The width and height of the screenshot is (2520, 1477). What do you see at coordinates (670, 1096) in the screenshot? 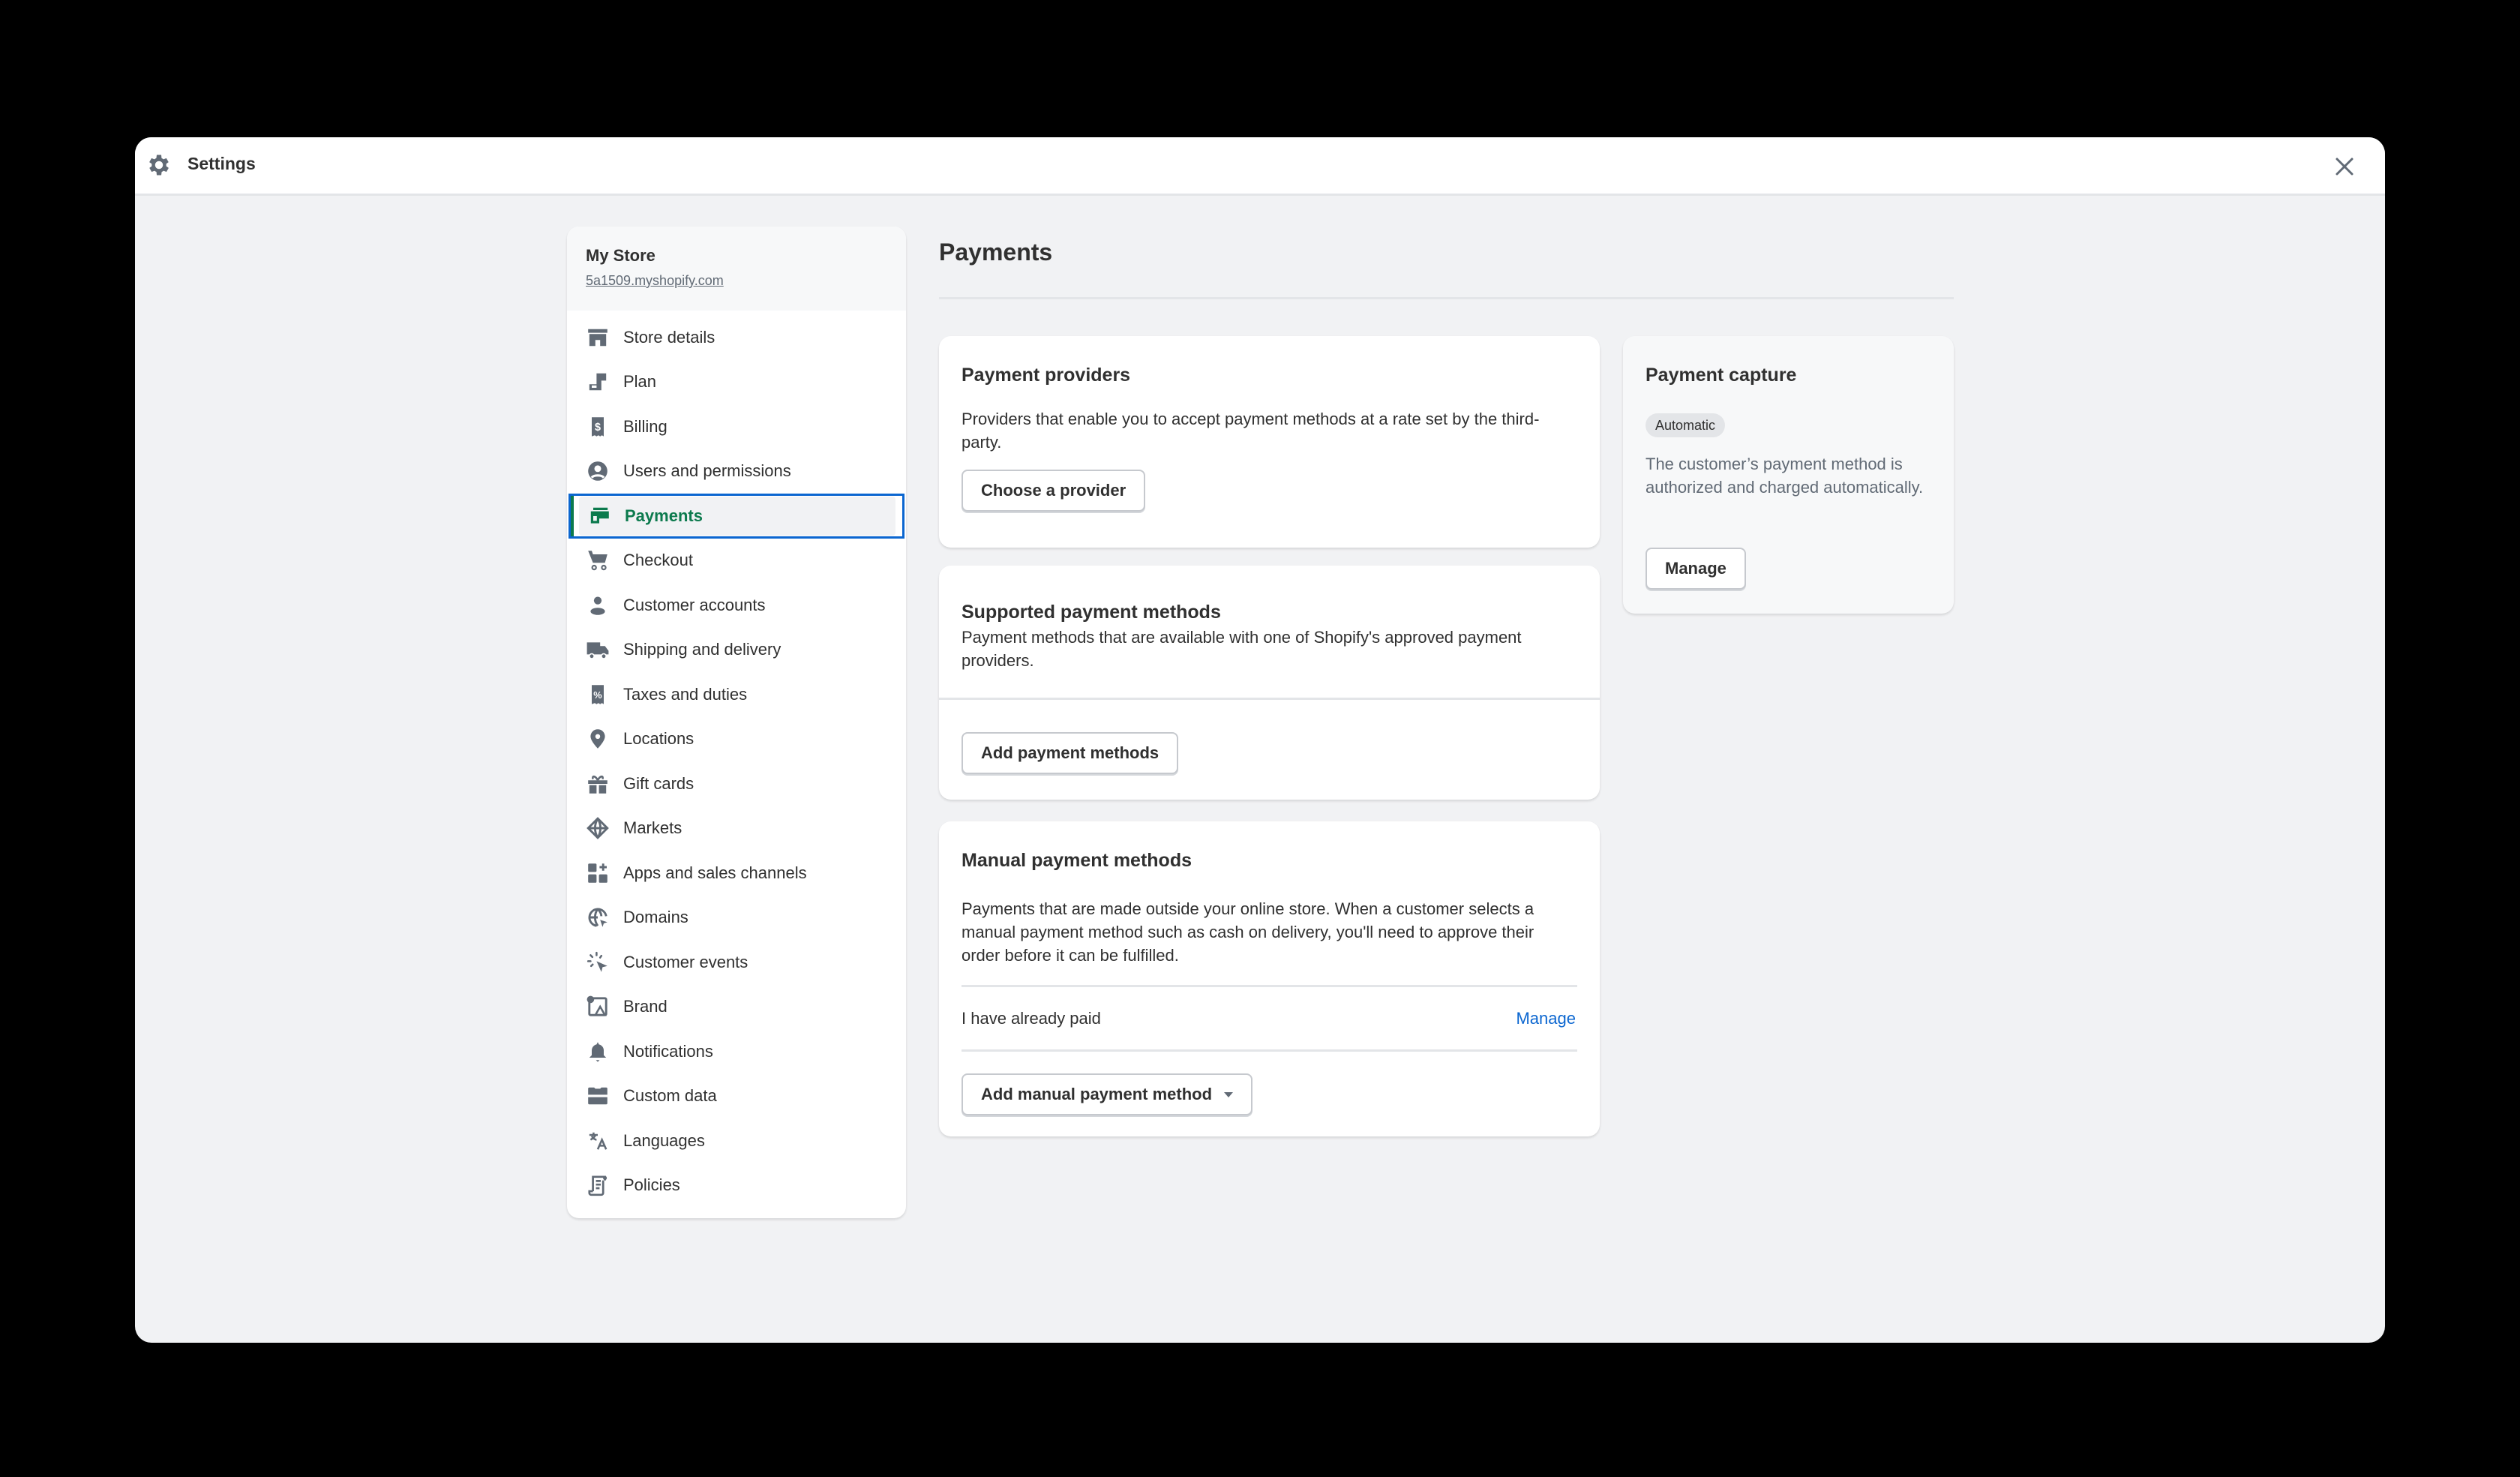
I see `sidebar-item-label: Custom data` at bounding box center [670, 1096].